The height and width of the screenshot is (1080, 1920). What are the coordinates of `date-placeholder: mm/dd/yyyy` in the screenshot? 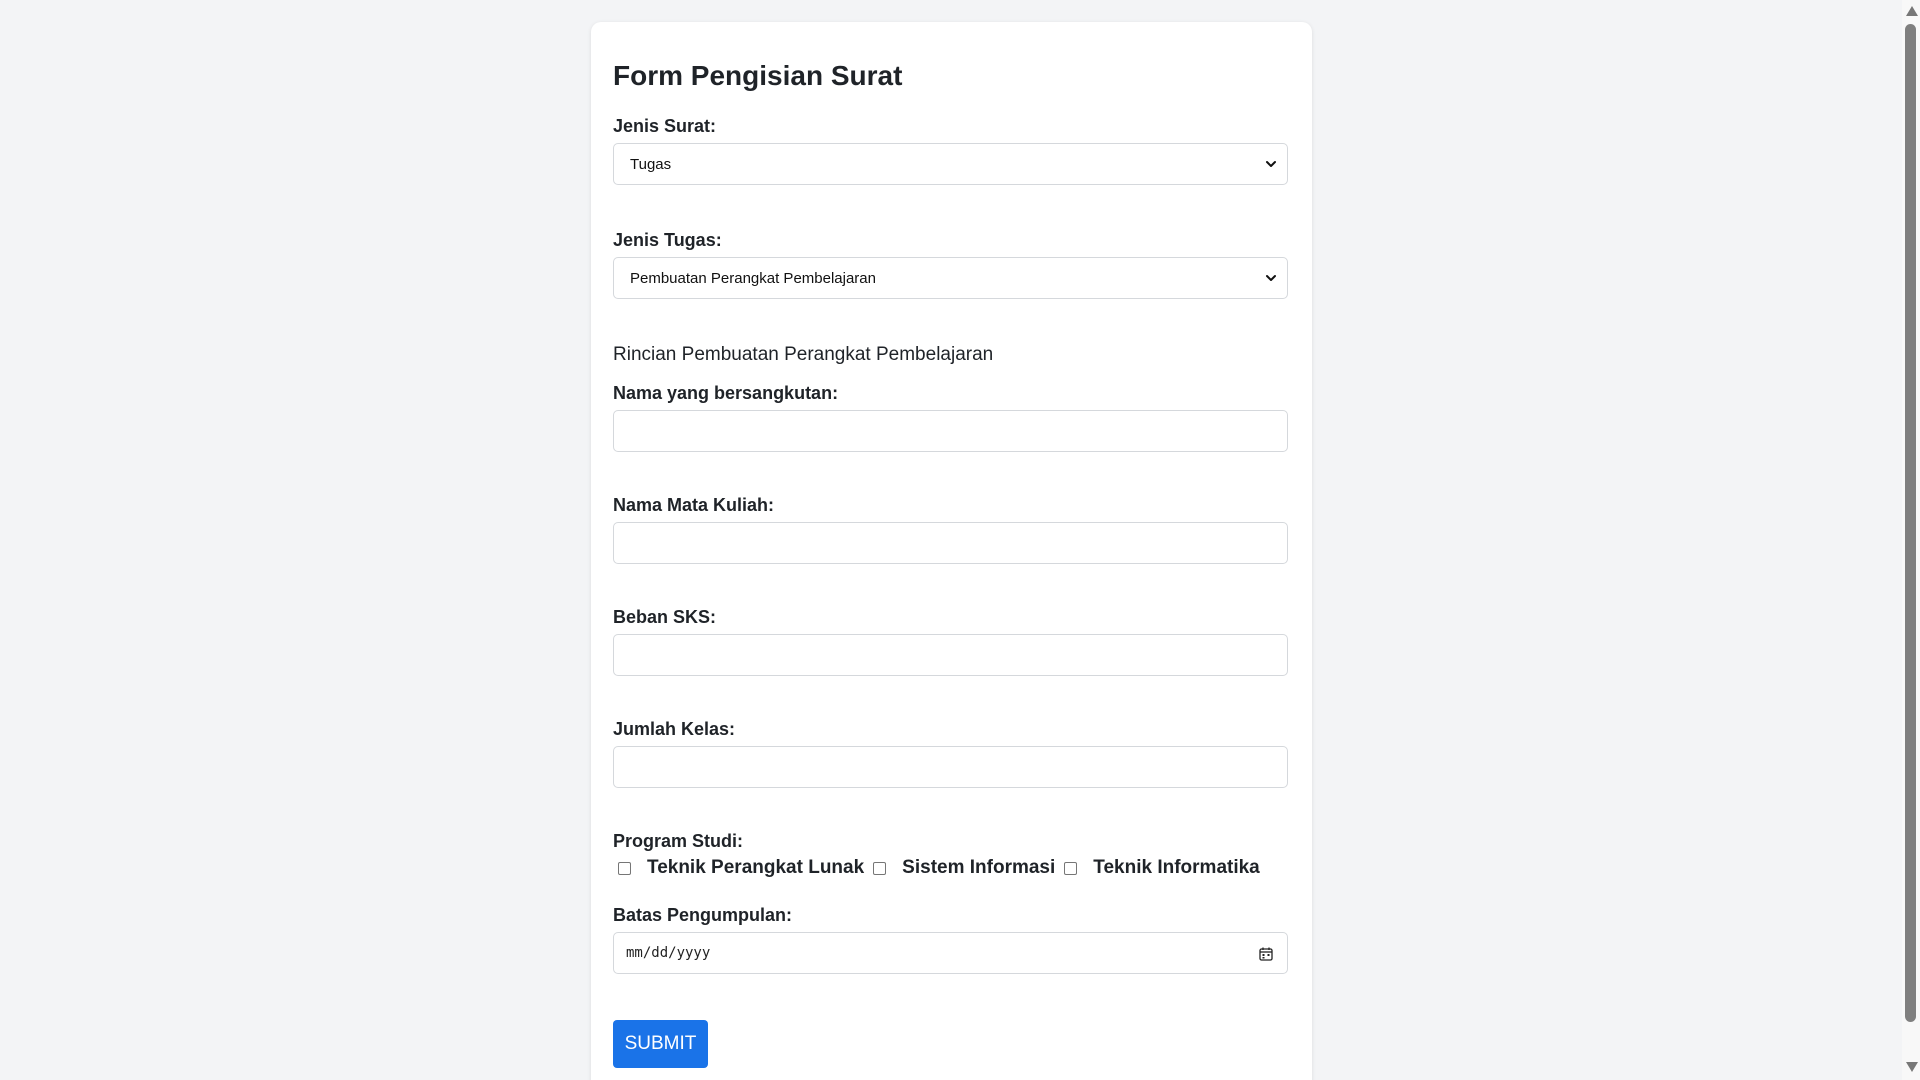 It's located at (668, 953).